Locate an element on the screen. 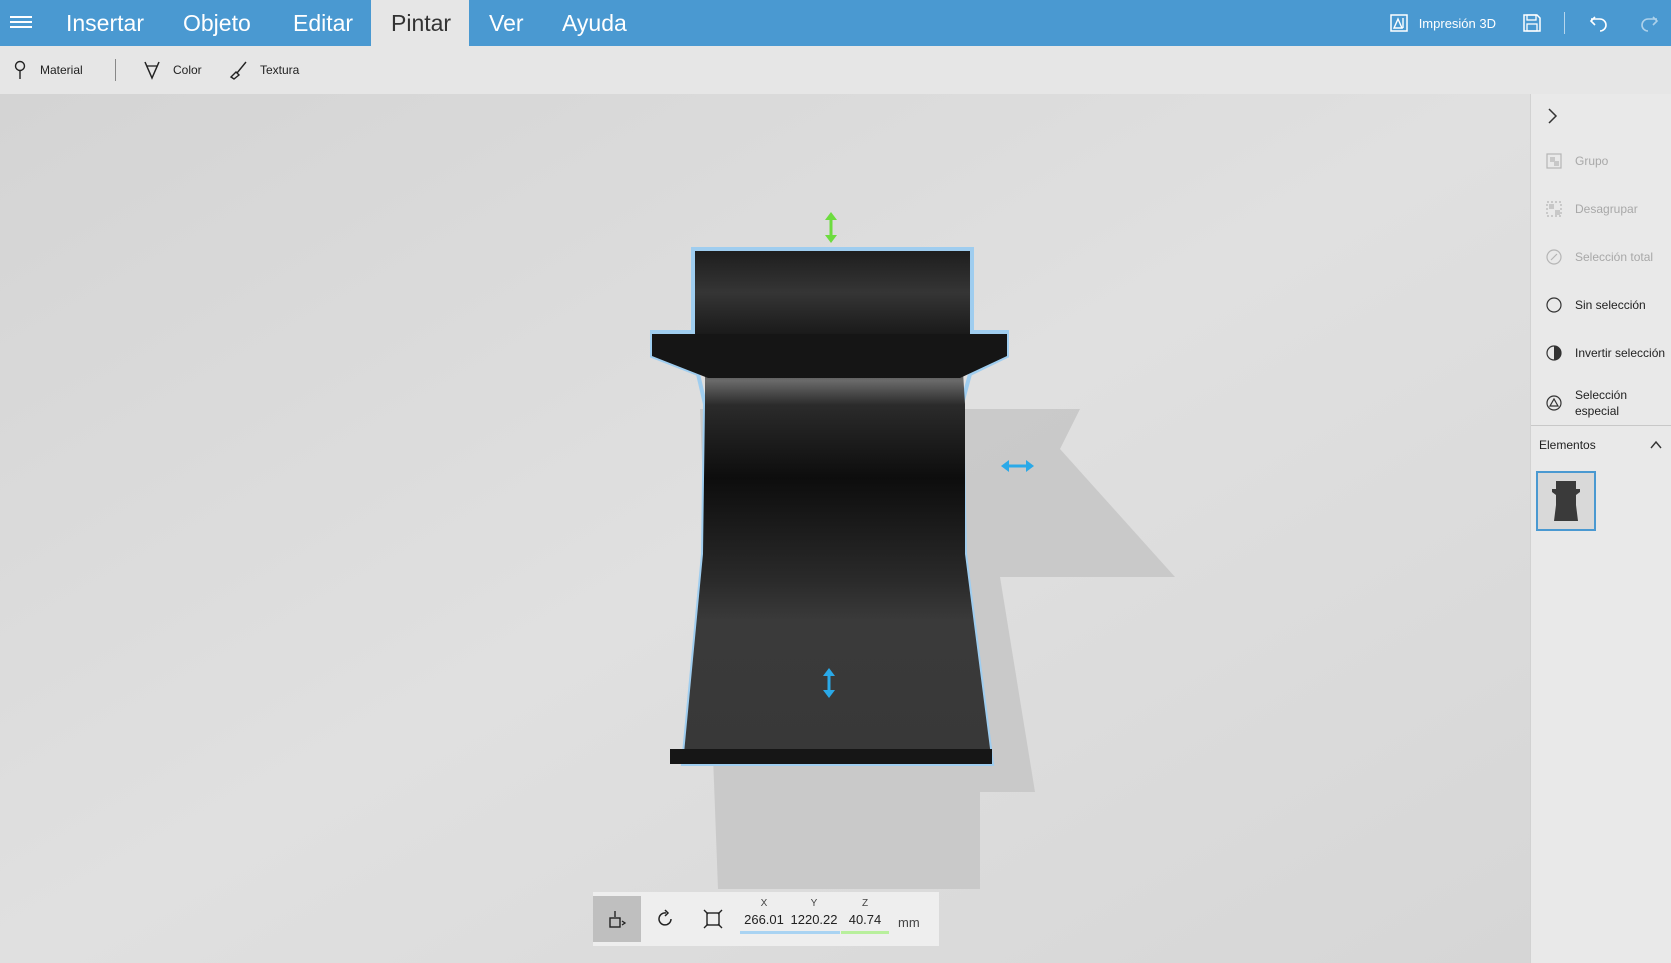 Image resolution: width=1671 pixels, height=963 pixels. redo-icon is located at coordinates (1650, 24).